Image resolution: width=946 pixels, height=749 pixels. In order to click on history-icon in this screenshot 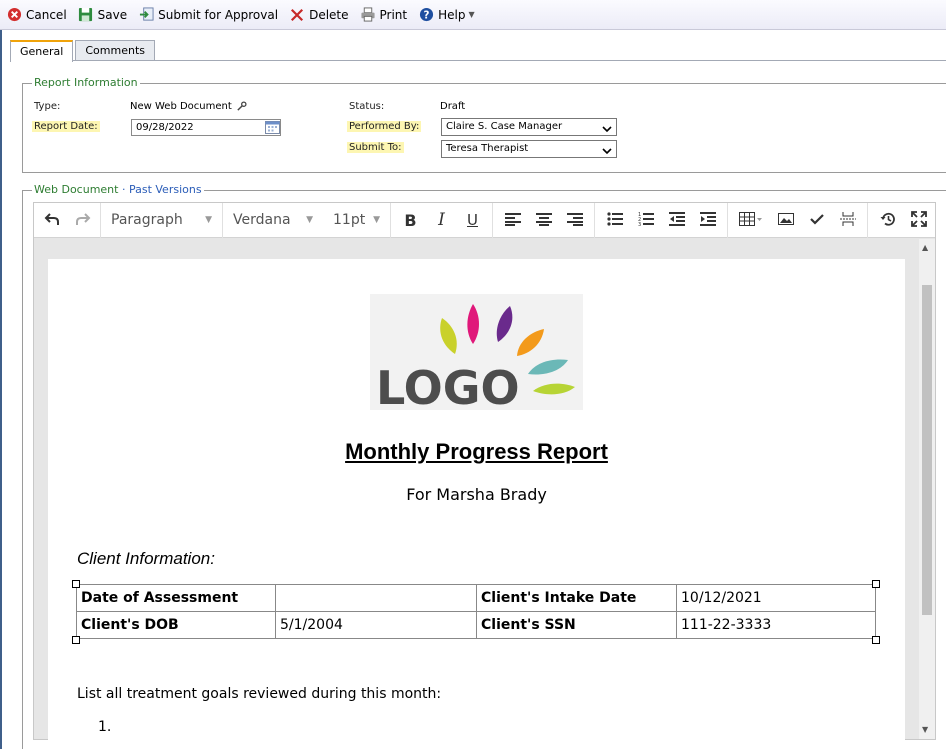, I will do `click(888, 220)`.